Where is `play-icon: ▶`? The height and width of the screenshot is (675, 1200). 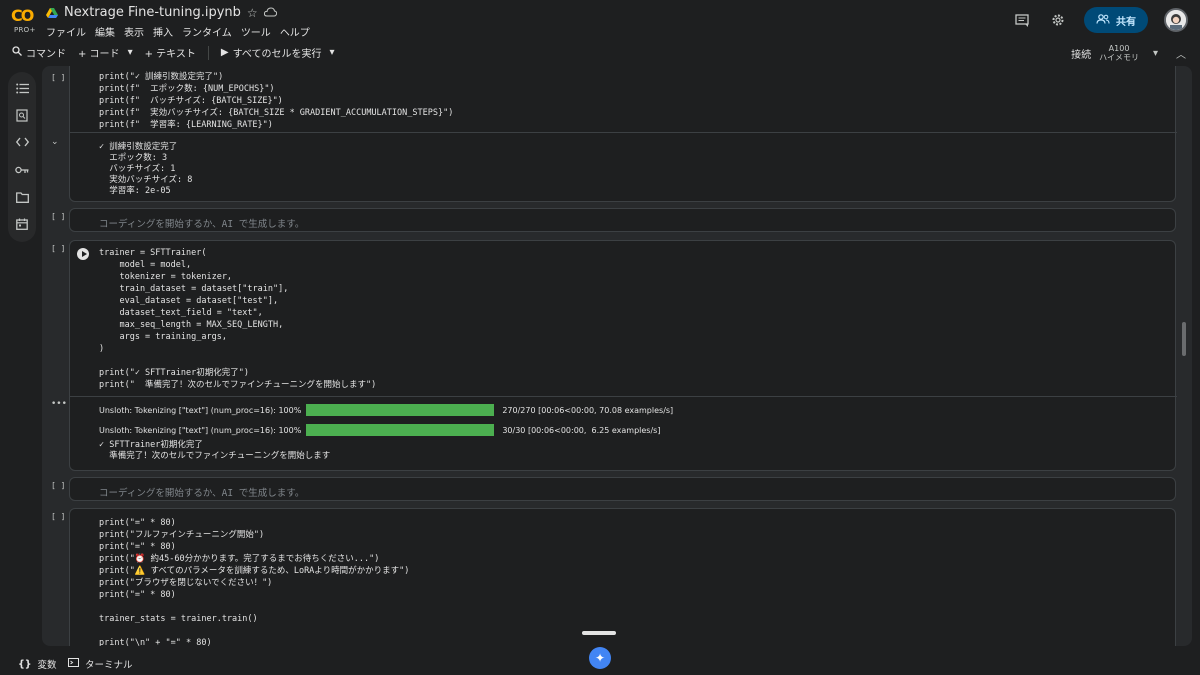 play-icon: ▶ is located at coordinates (224, 52).